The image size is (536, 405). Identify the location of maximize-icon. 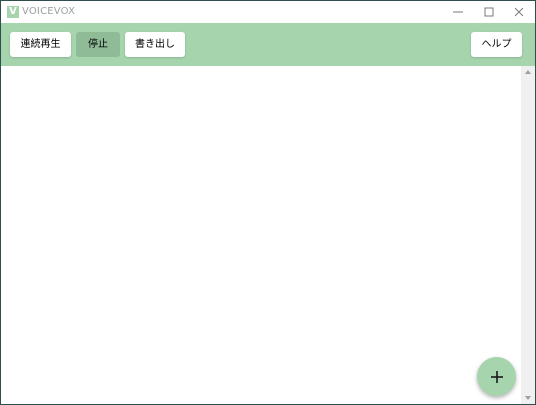
(489, 12).